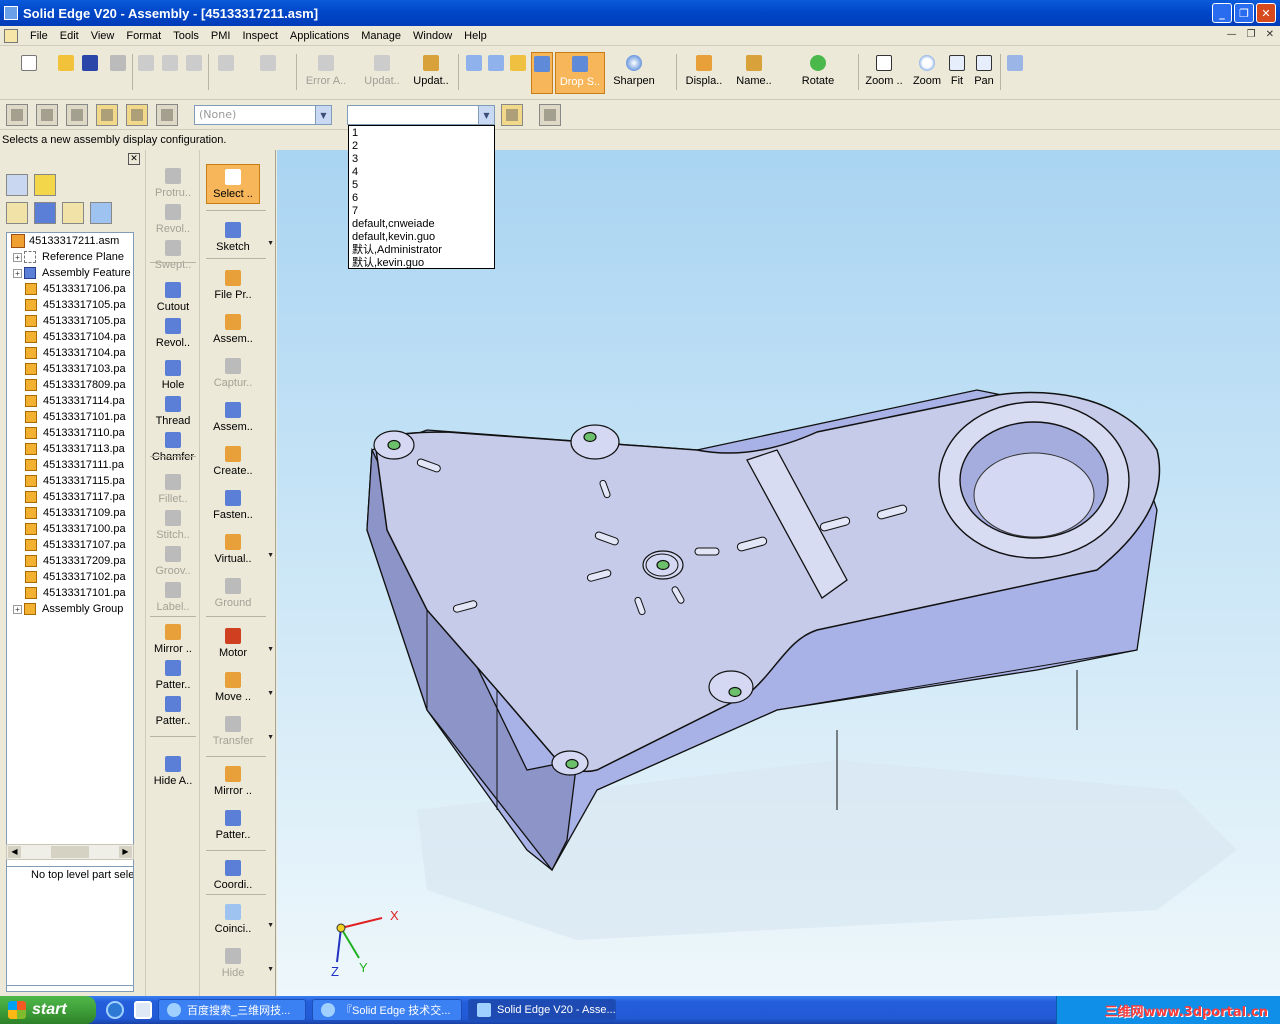 This screenshot has height=1024, width=1280. Describe the element at coordinates (173, 219) in the screenshot. I see `revolved-protrusion-button: Revol..` at that location.